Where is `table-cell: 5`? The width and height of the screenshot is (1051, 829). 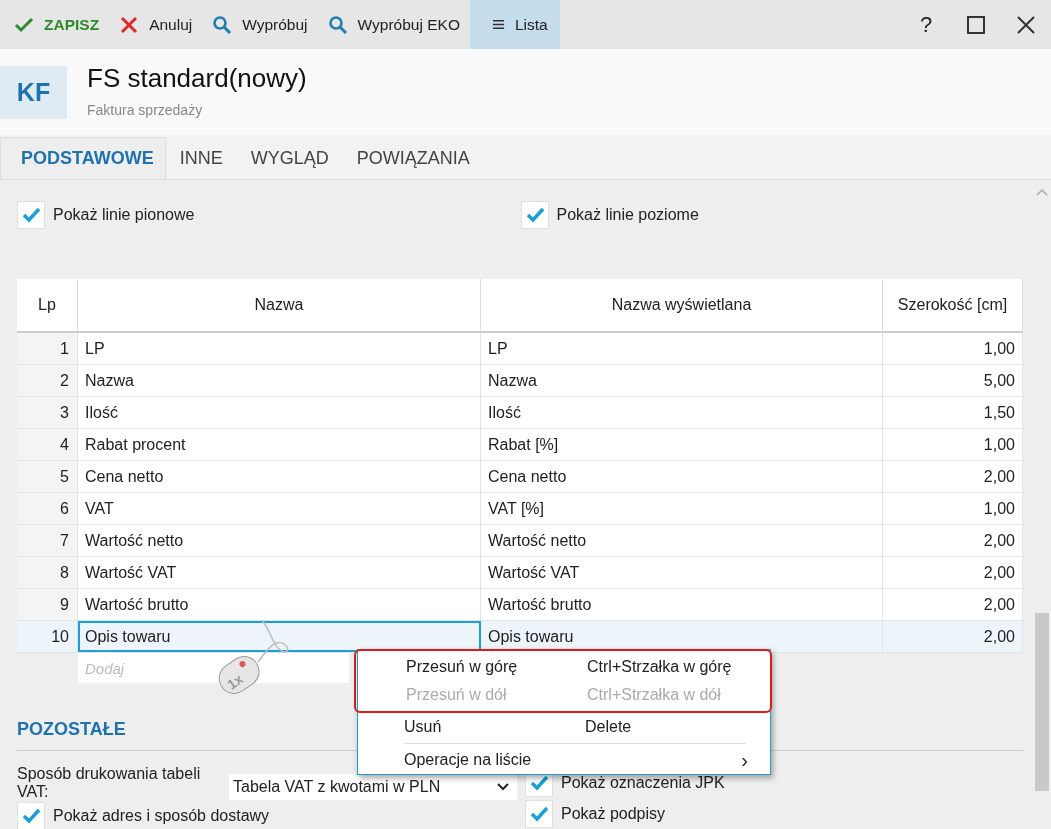
table-cell: 5 is located at coordinates (47, 476).